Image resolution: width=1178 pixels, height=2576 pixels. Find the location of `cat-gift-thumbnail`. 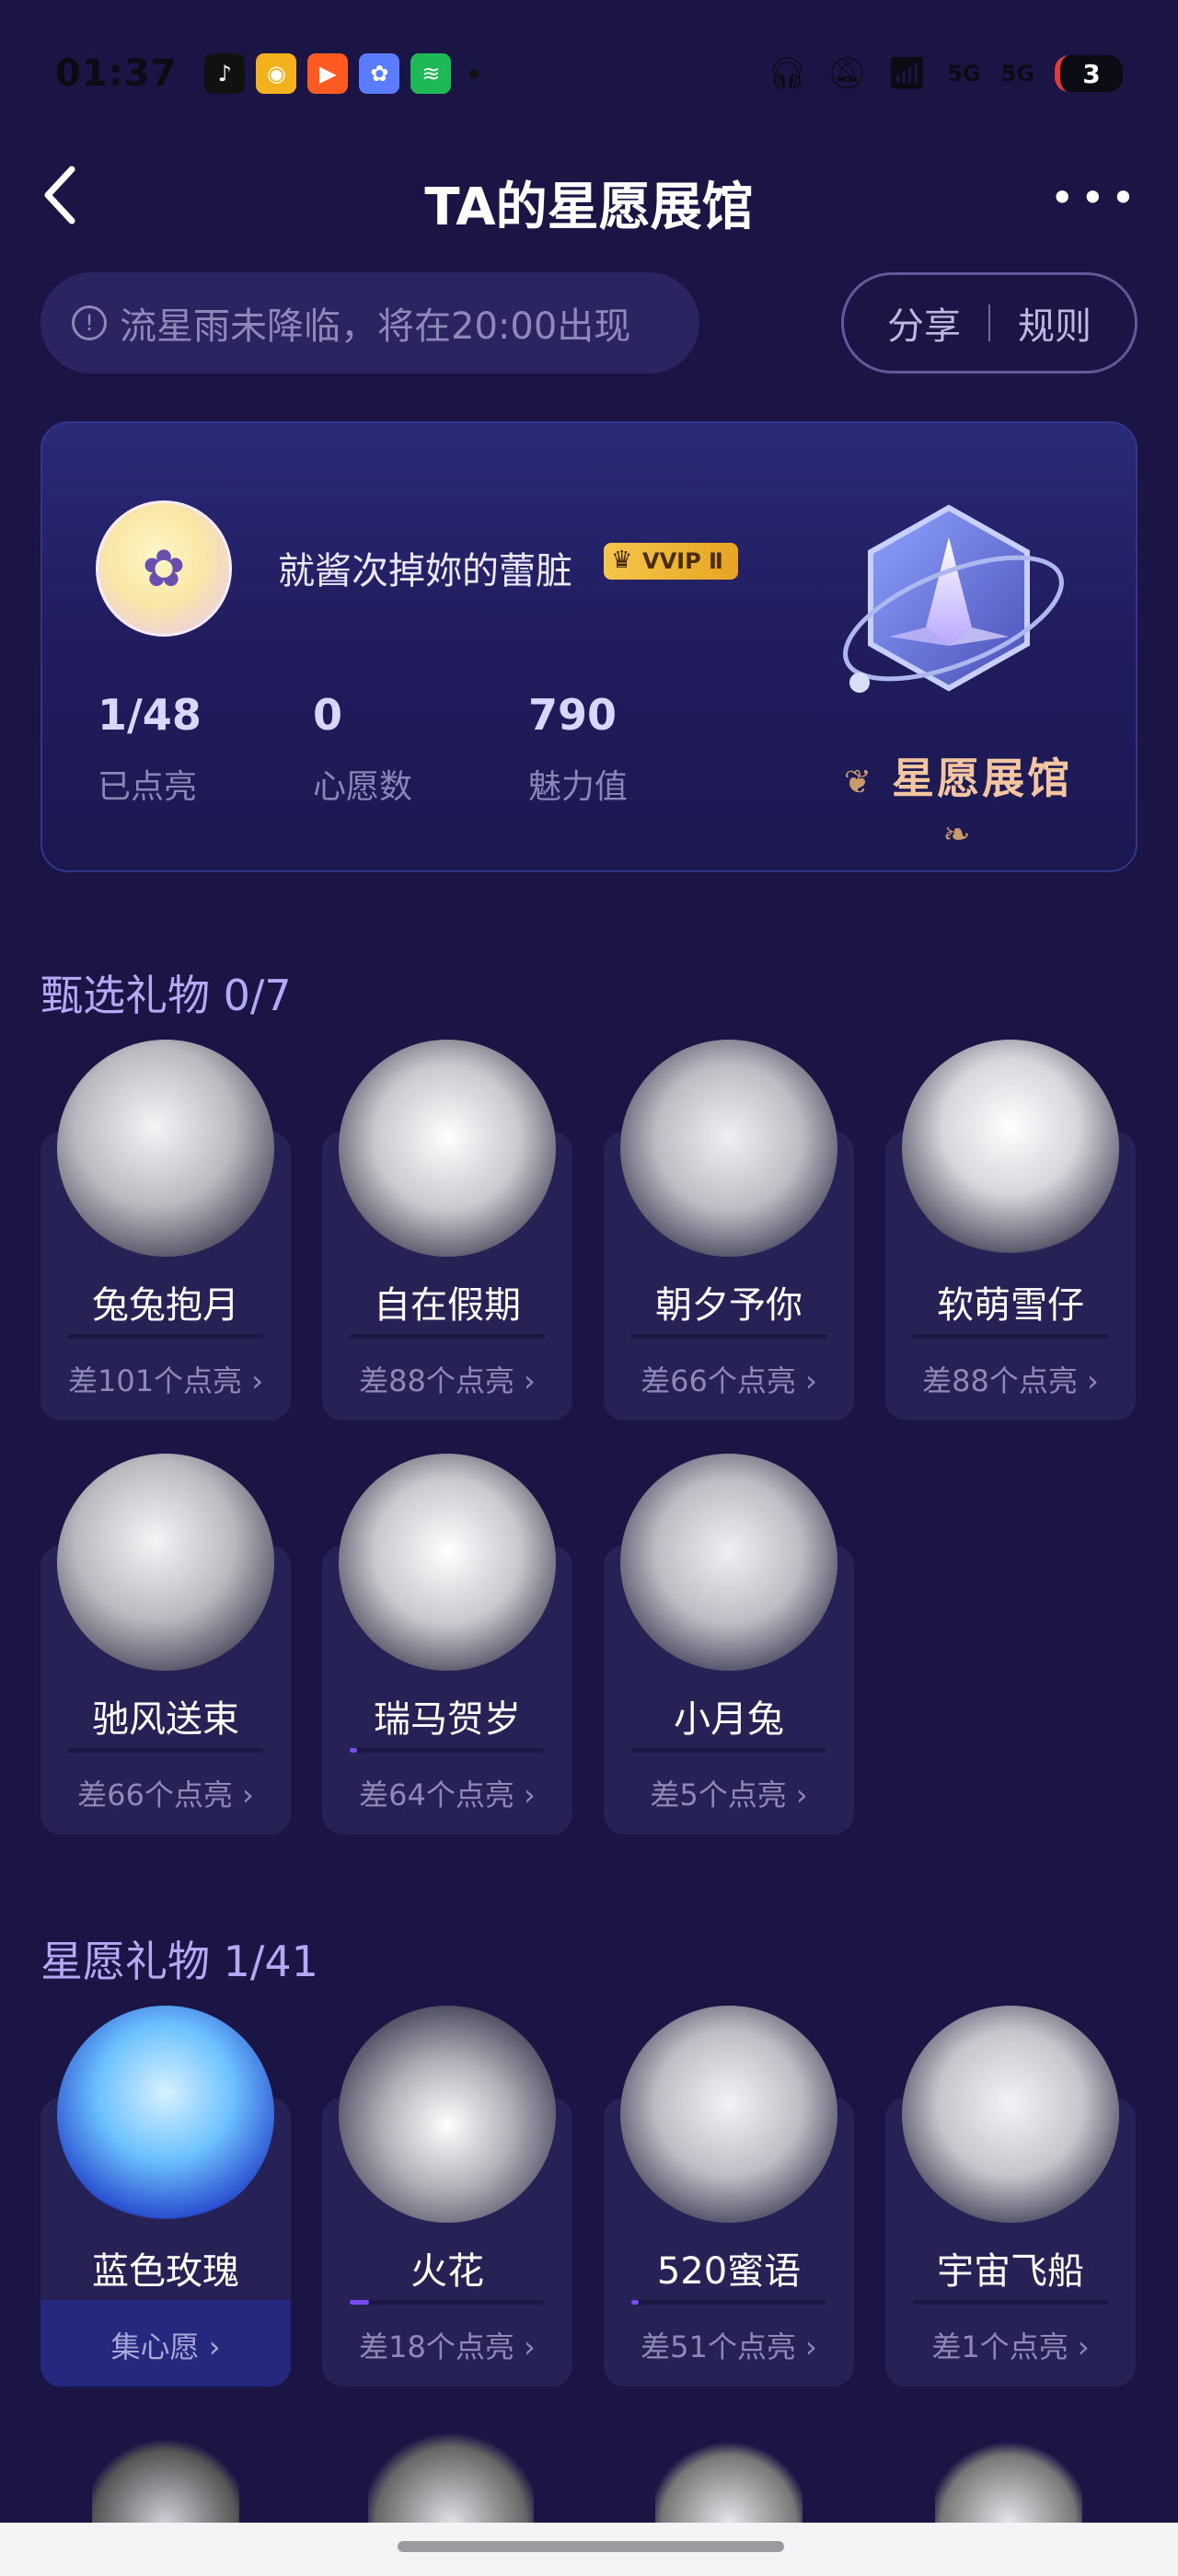

cat-gift-thumbnail is located at coordinates (729, 2480).